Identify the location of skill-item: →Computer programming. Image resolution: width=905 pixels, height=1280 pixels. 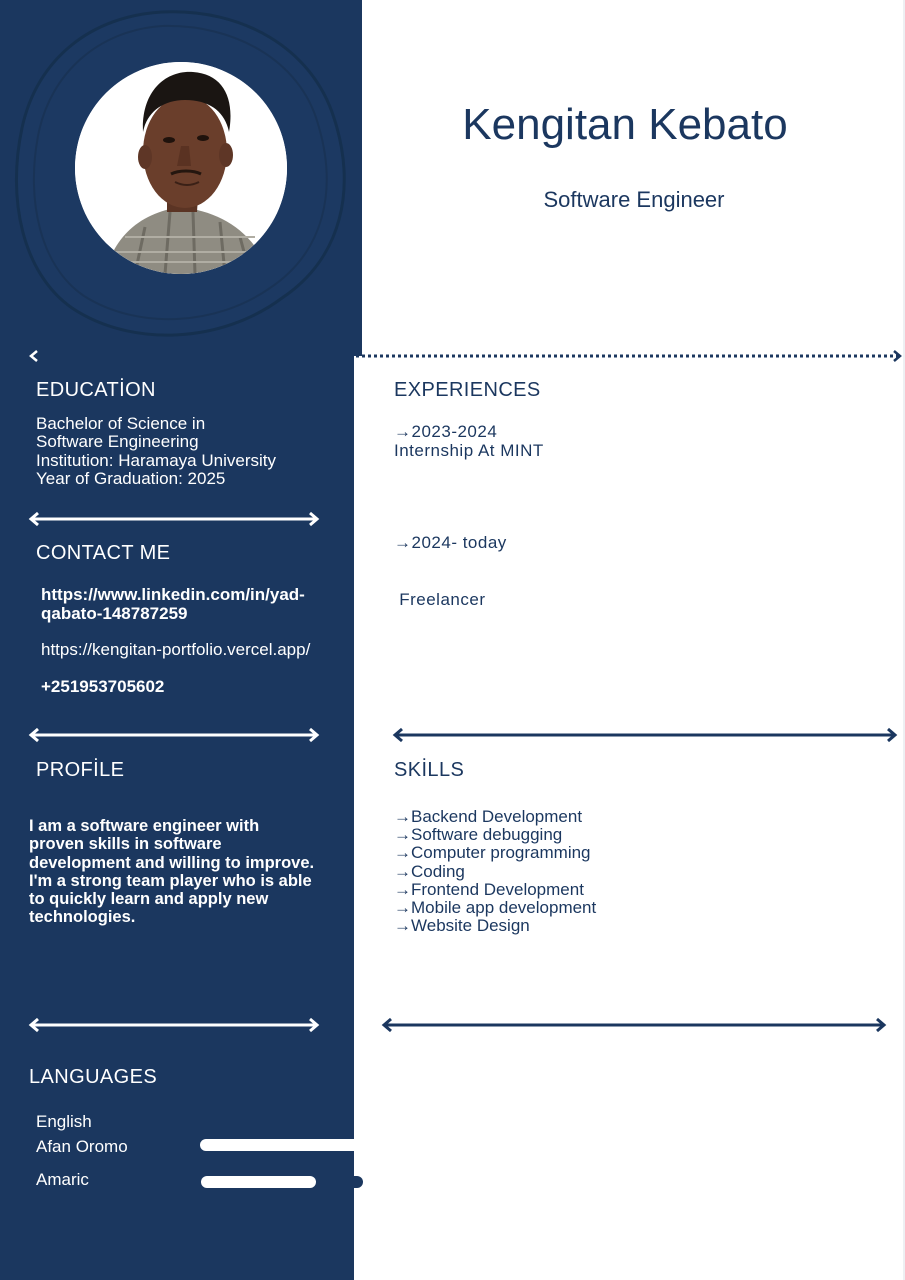
(492, 853).